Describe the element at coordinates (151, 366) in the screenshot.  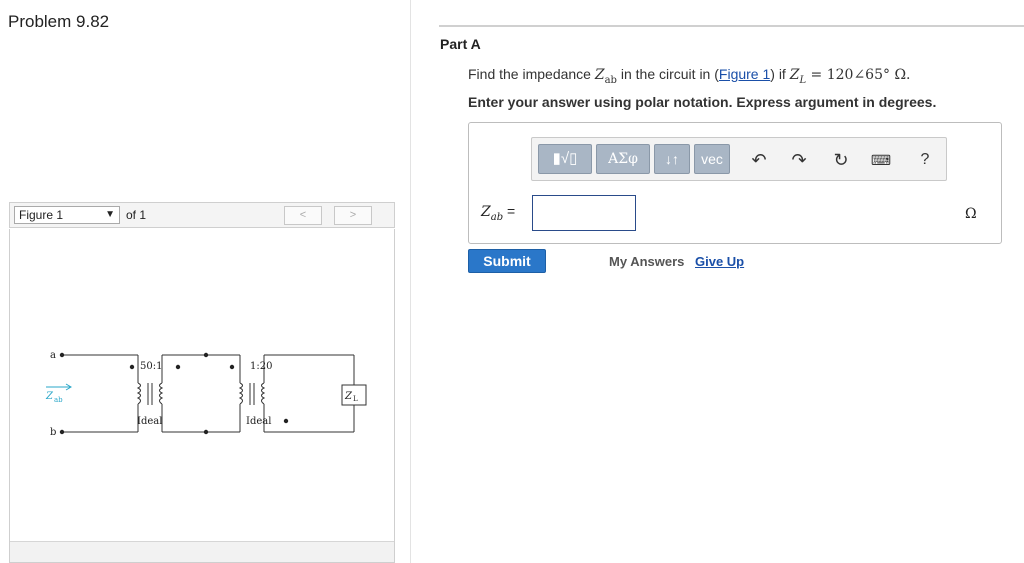
I see `transformer-1-ratio: 50:1` at that location.